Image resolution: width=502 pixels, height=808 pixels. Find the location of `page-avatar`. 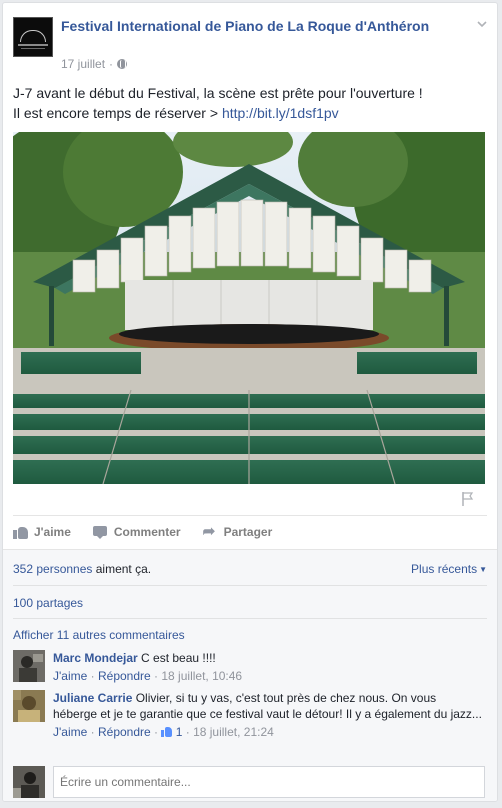

page-avatar is located at coordinates (33, 37).